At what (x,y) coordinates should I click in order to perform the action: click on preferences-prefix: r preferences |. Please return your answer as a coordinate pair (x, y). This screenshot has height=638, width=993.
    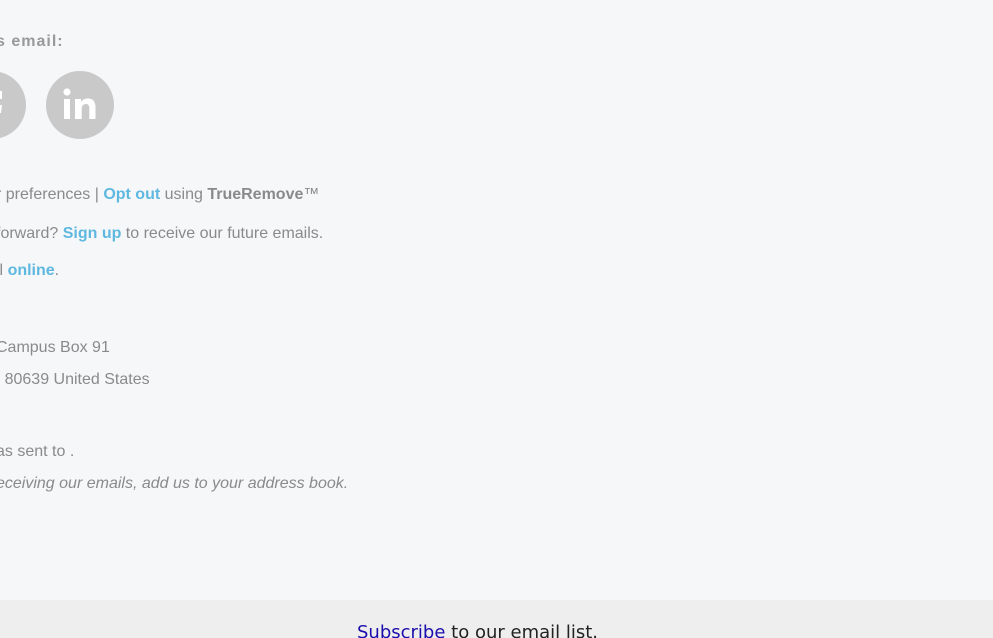
    Looking at the image, I should click on (52, 194).